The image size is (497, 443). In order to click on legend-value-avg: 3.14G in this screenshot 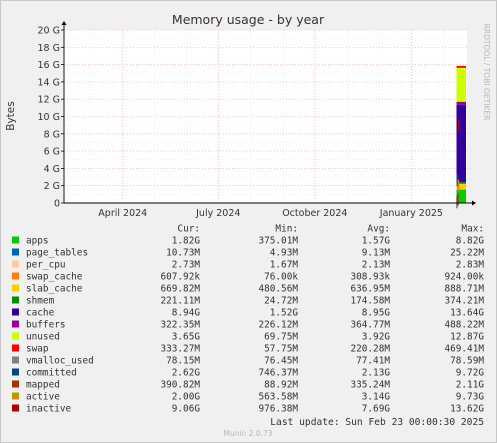, I will do `click(376, 397)`.